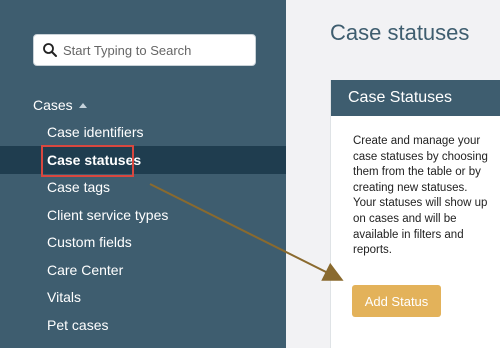 The width and height of the screenshot is (500, 348). Describe the element at coordinates (143, 324) in the screenshot. I see `sidebar-item-pet-cases: Pet cases` at that location.